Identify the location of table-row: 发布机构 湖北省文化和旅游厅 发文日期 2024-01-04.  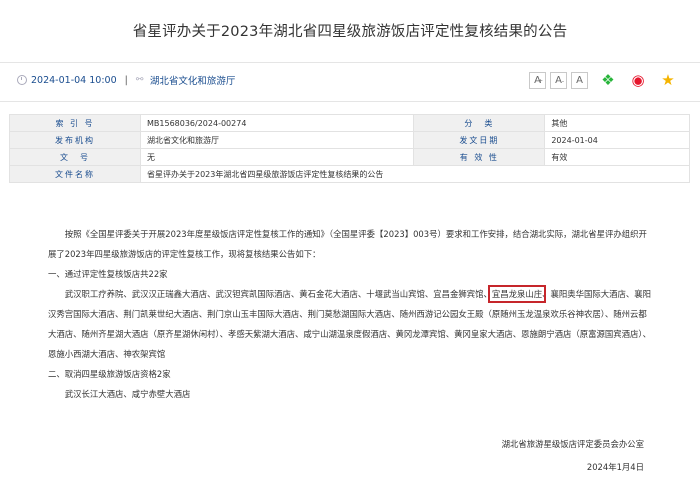
(349, 140).